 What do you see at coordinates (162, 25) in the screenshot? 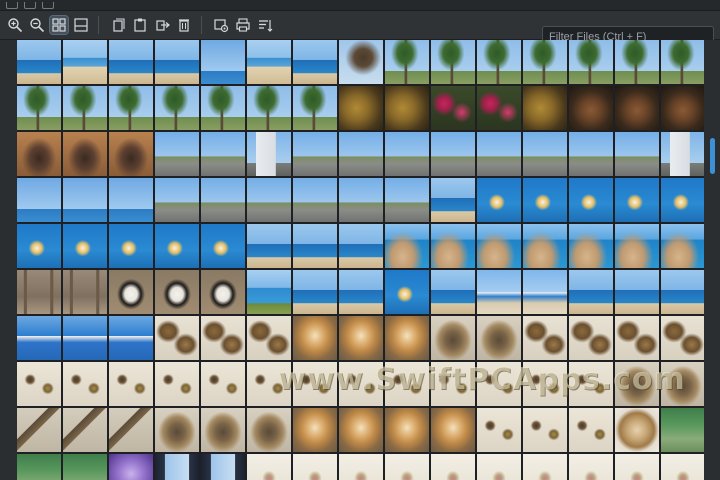
I see `move-button` at bounding box center [162, 25].